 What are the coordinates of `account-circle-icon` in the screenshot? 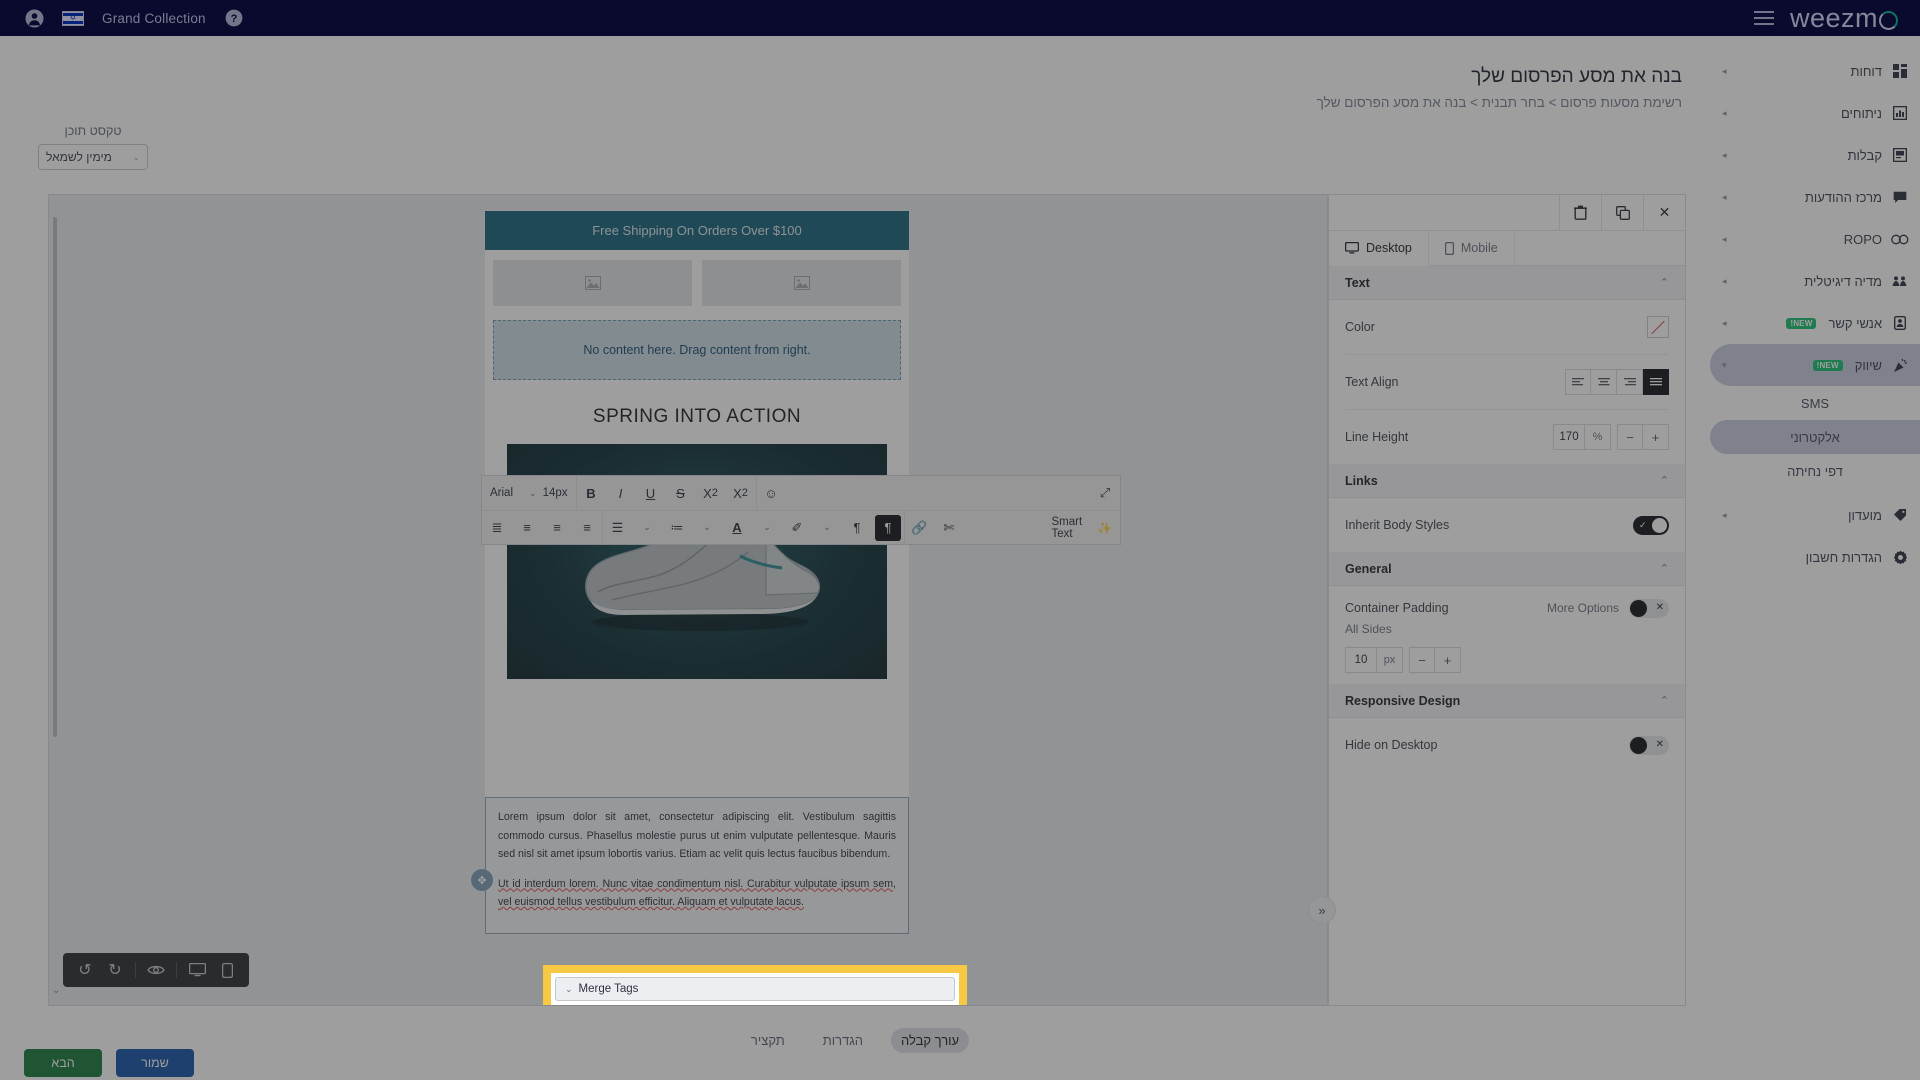 It's located at (34, 18).